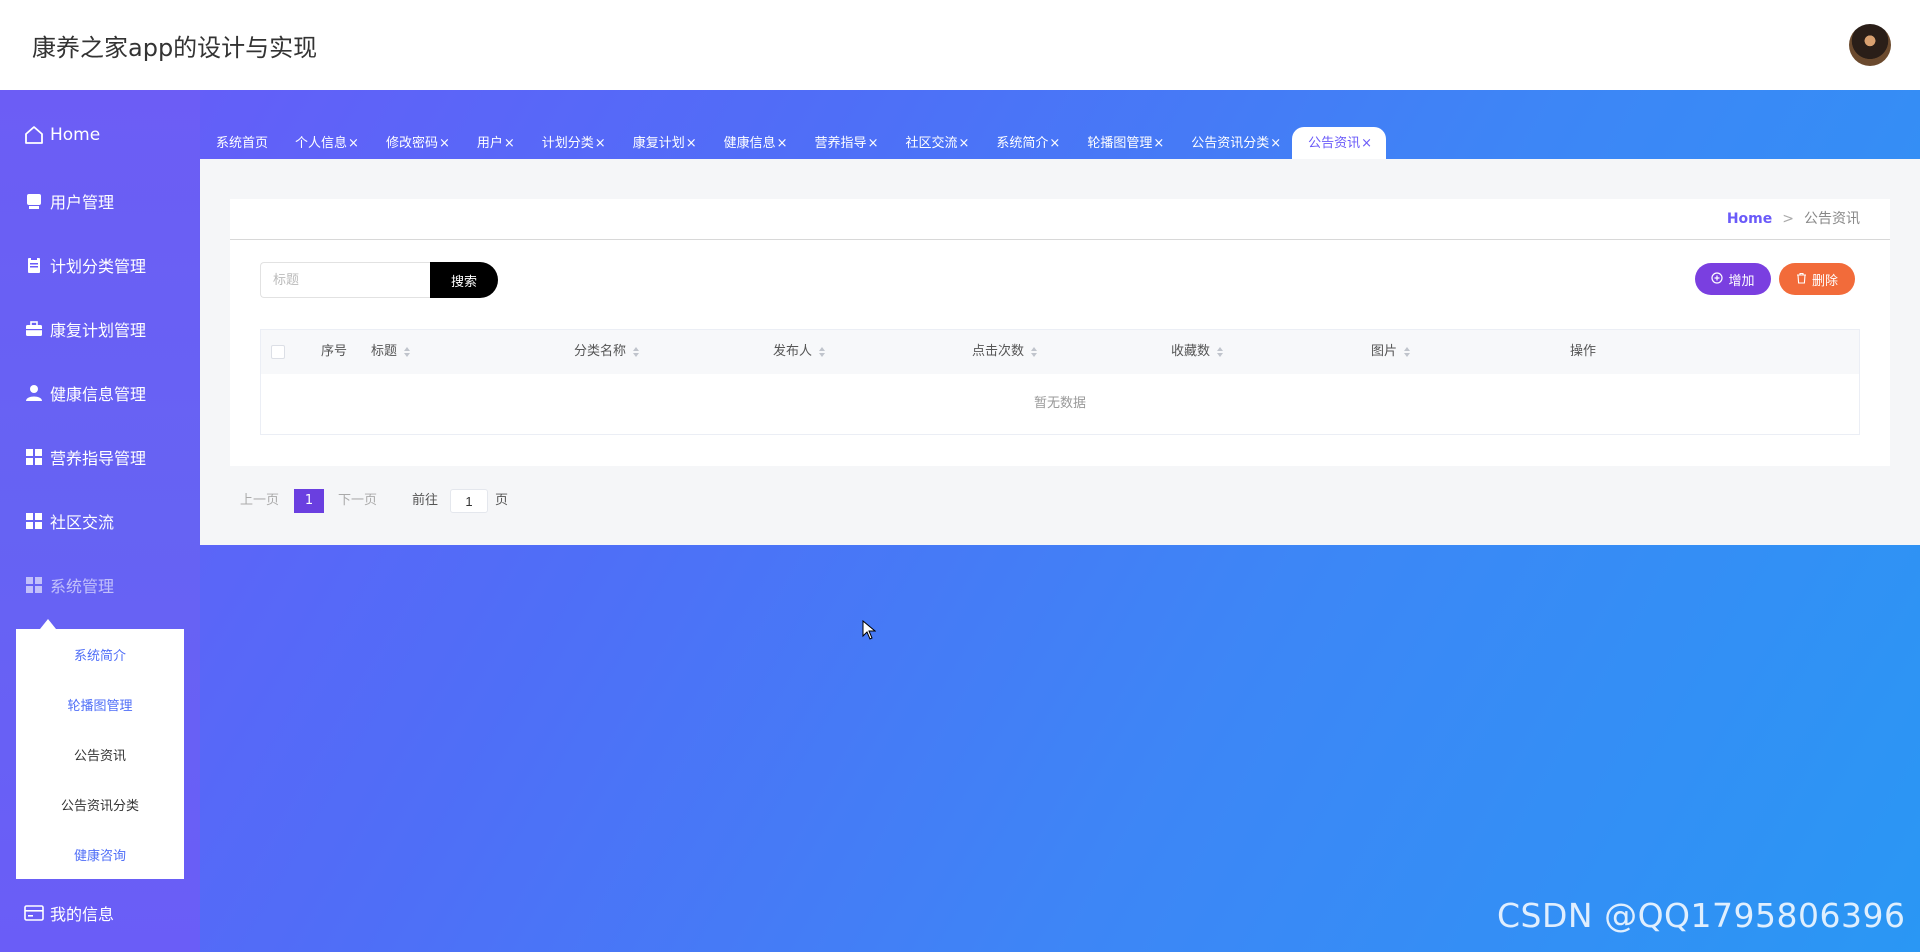 The image size is (1920, 952). I want to click on sidebar-item-system: 系统管理, so click(69, 585).